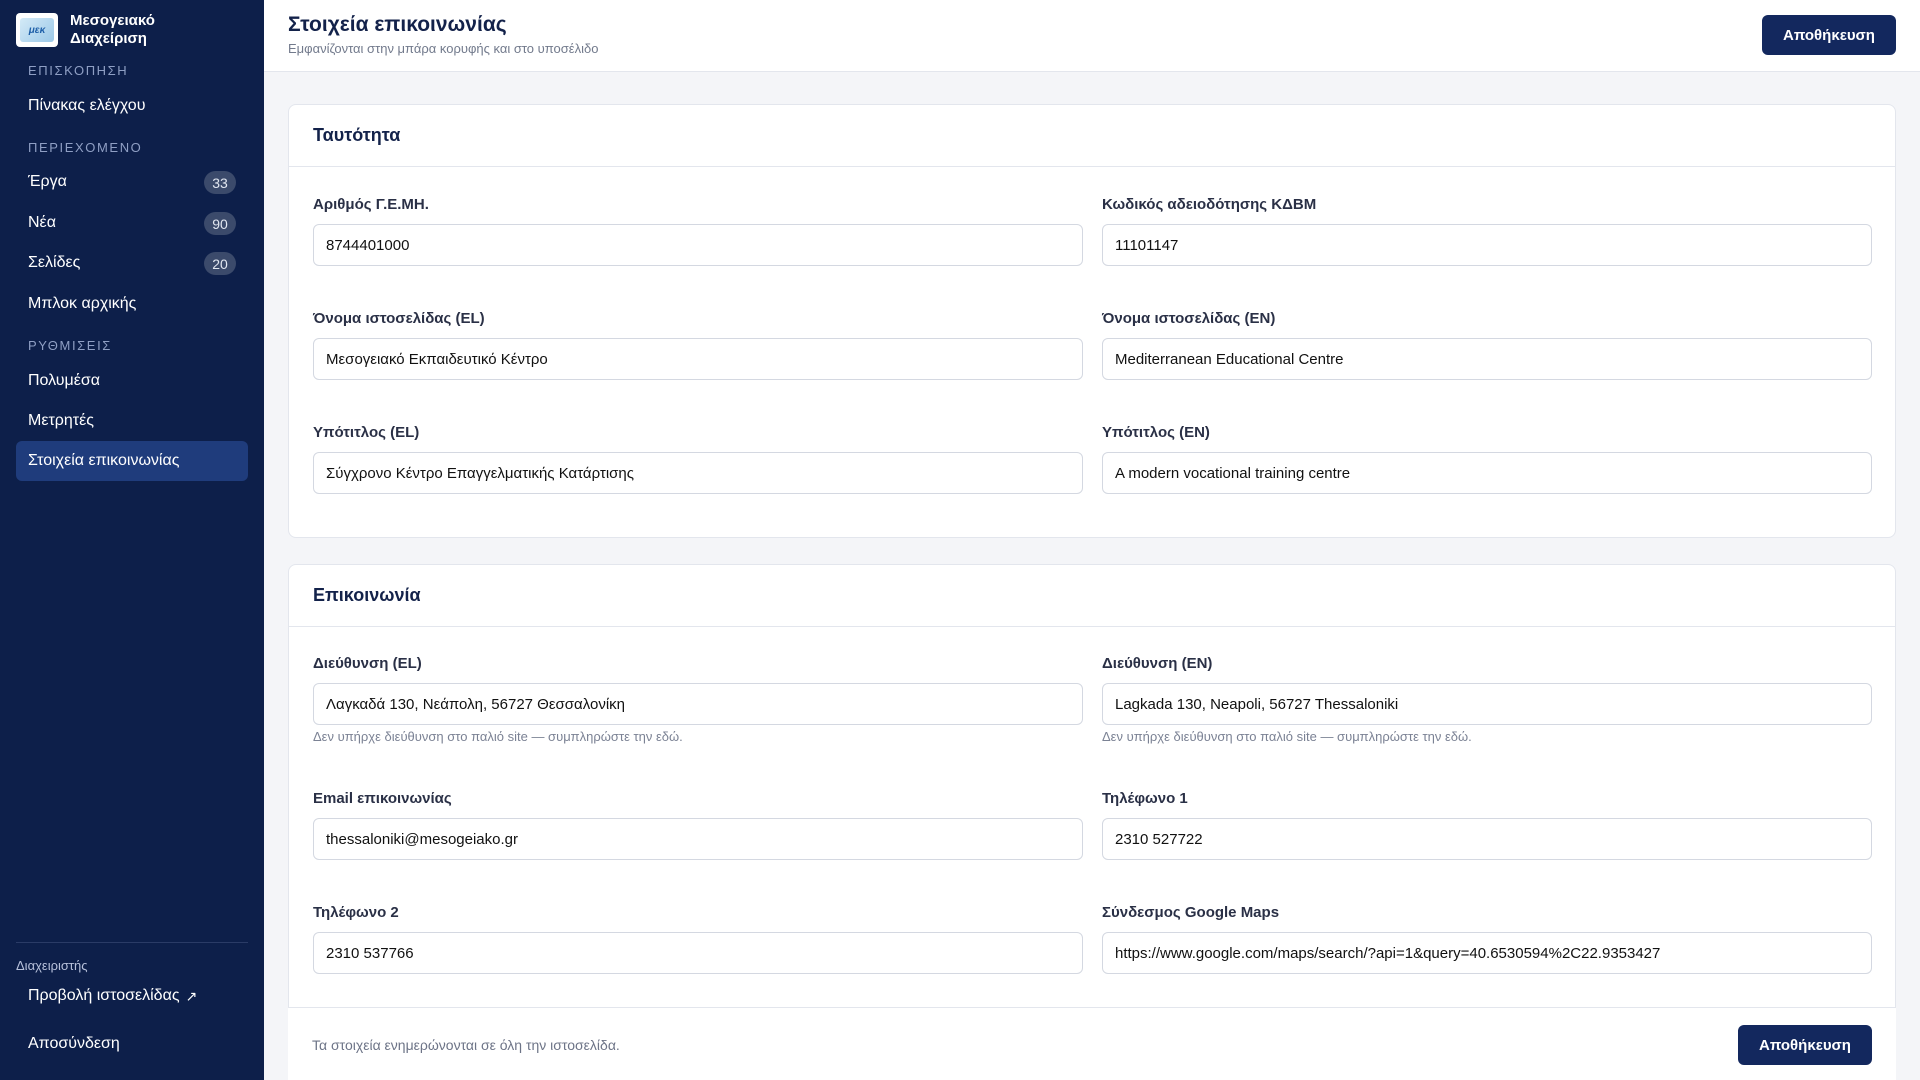 Image resolution: width=1920 pixels, height=1080 pixels. Describe the element at coordinates (132, 182) in the screenshot. I see `sidebar-item-projects: Έργα 33` at that location.